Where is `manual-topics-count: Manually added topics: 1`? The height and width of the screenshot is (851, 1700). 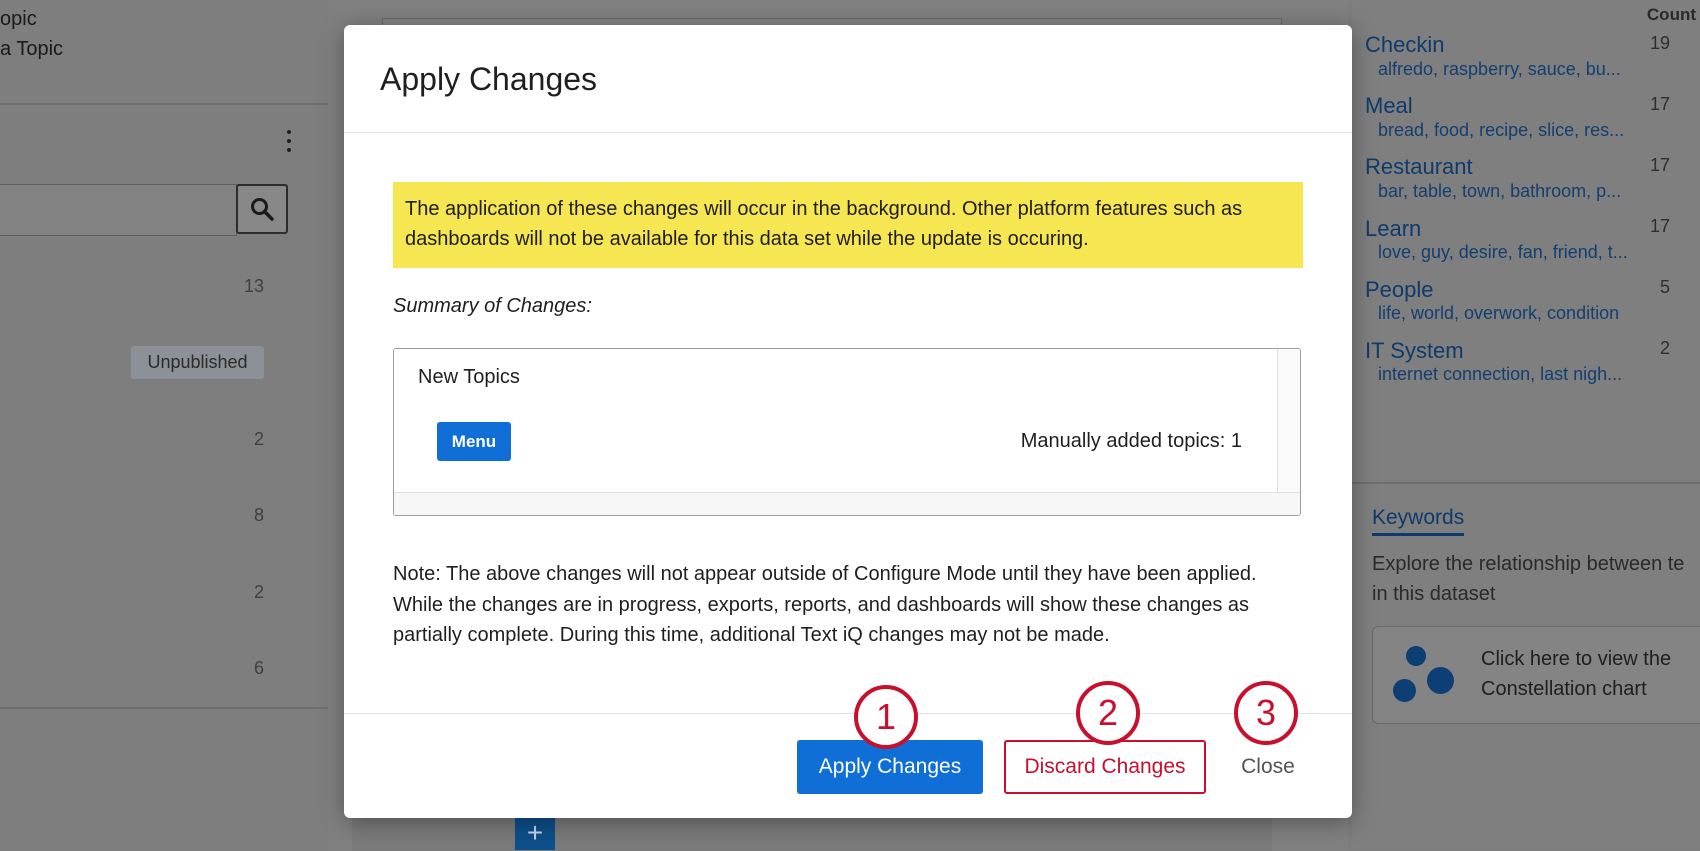
manual-topics-count: Manually added topics: 1 is located at coordinates (1131, 441).